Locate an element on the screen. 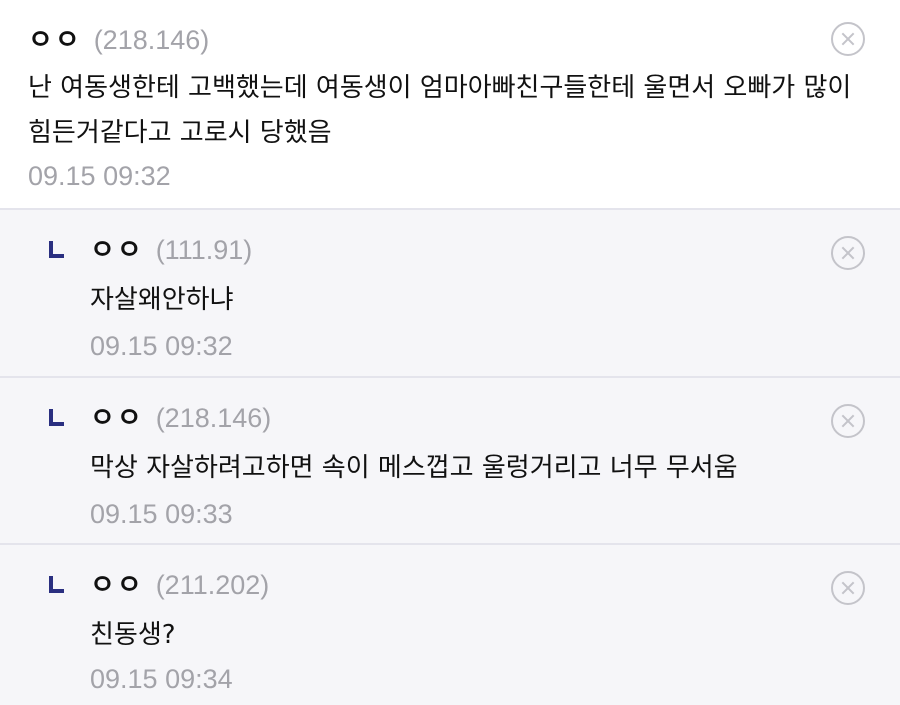 This screenshot has height=705, width=900. ip-address: (111.91) is located at coordinates (204, 250).